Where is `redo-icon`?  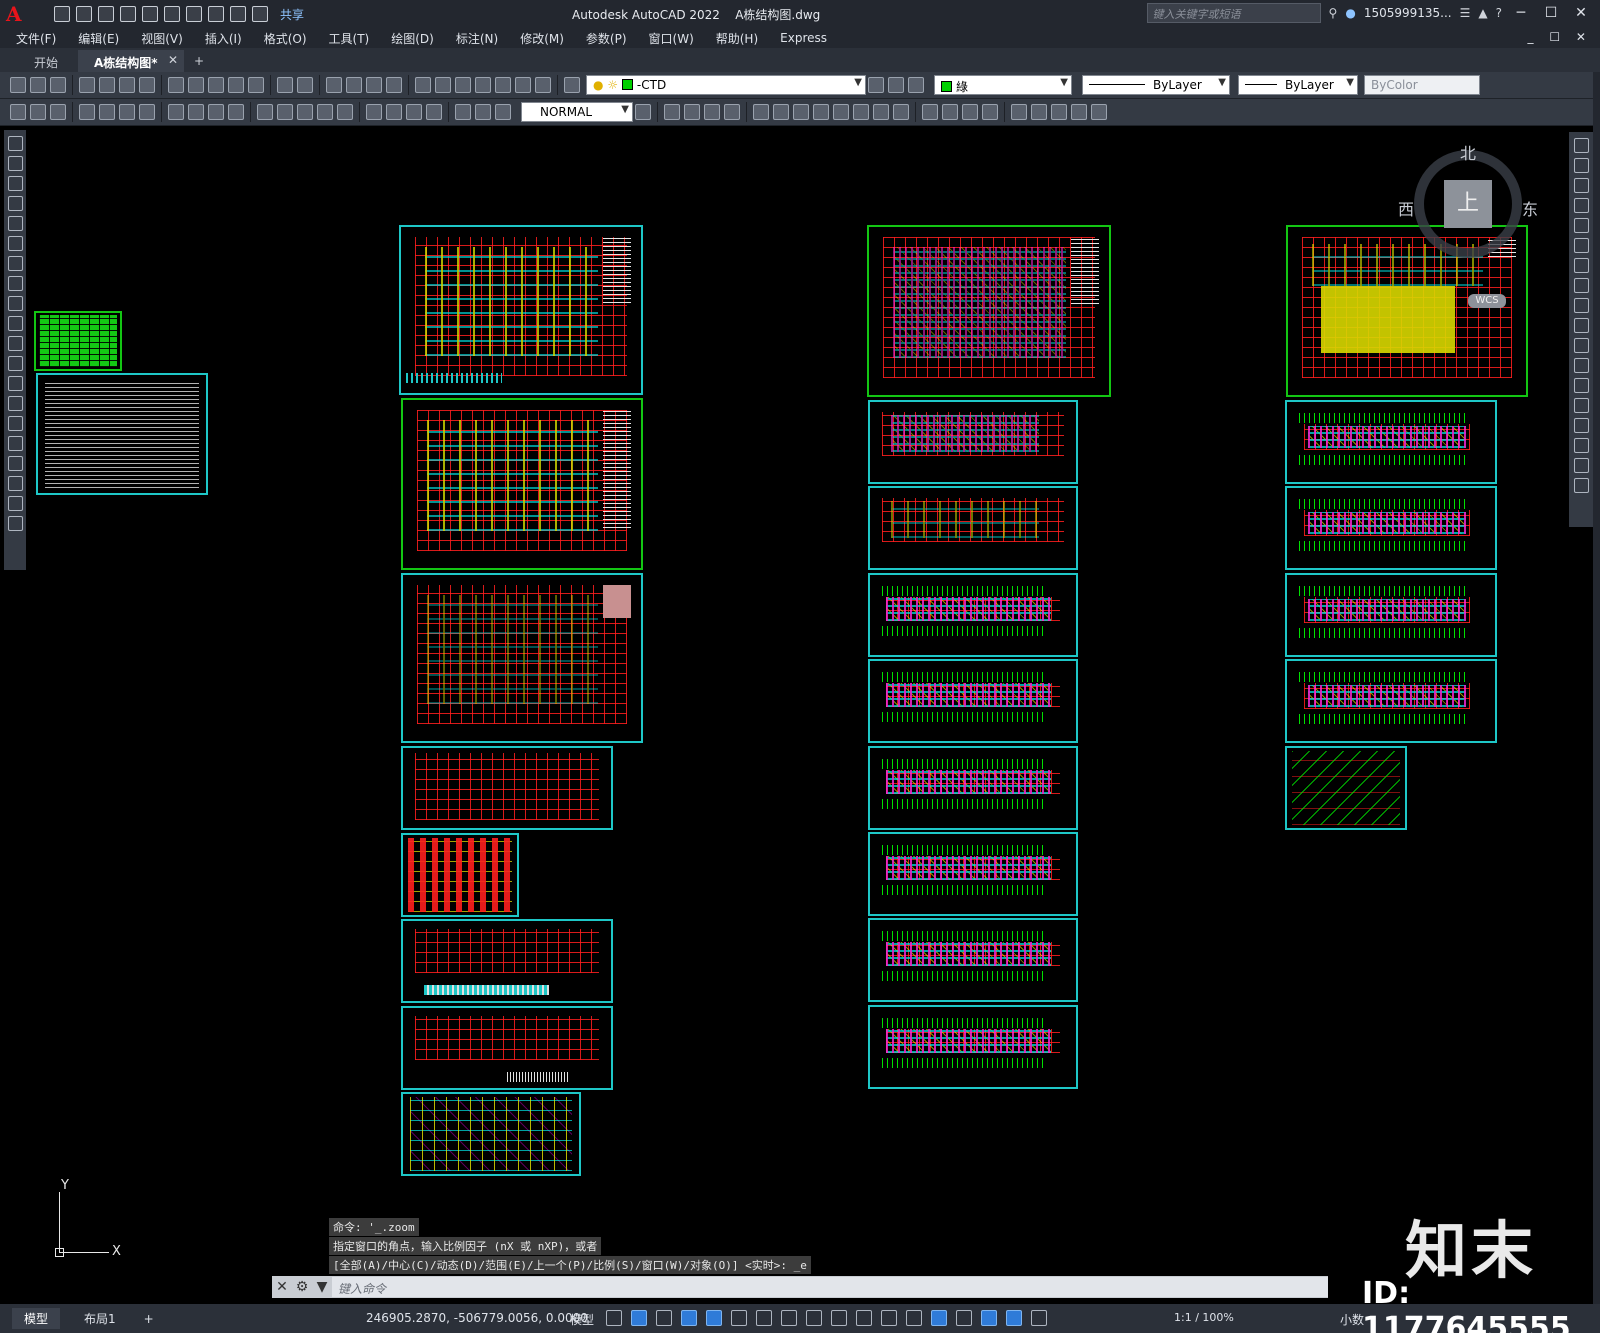 redo-icon is located at coordinates (238, 14).